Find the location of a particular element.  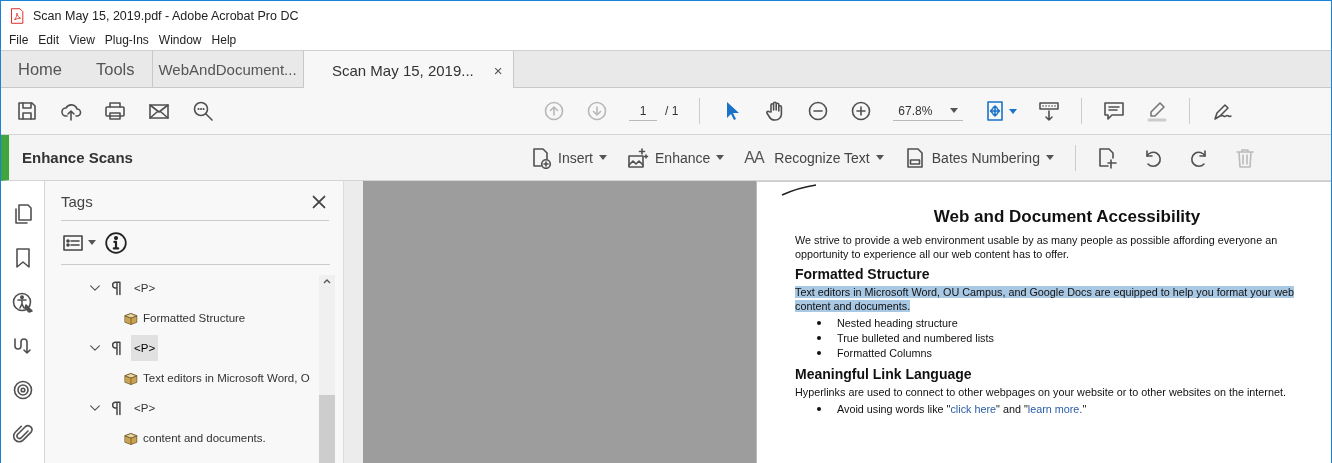

page-number-field: 1 is located at coordinates (643, 111).